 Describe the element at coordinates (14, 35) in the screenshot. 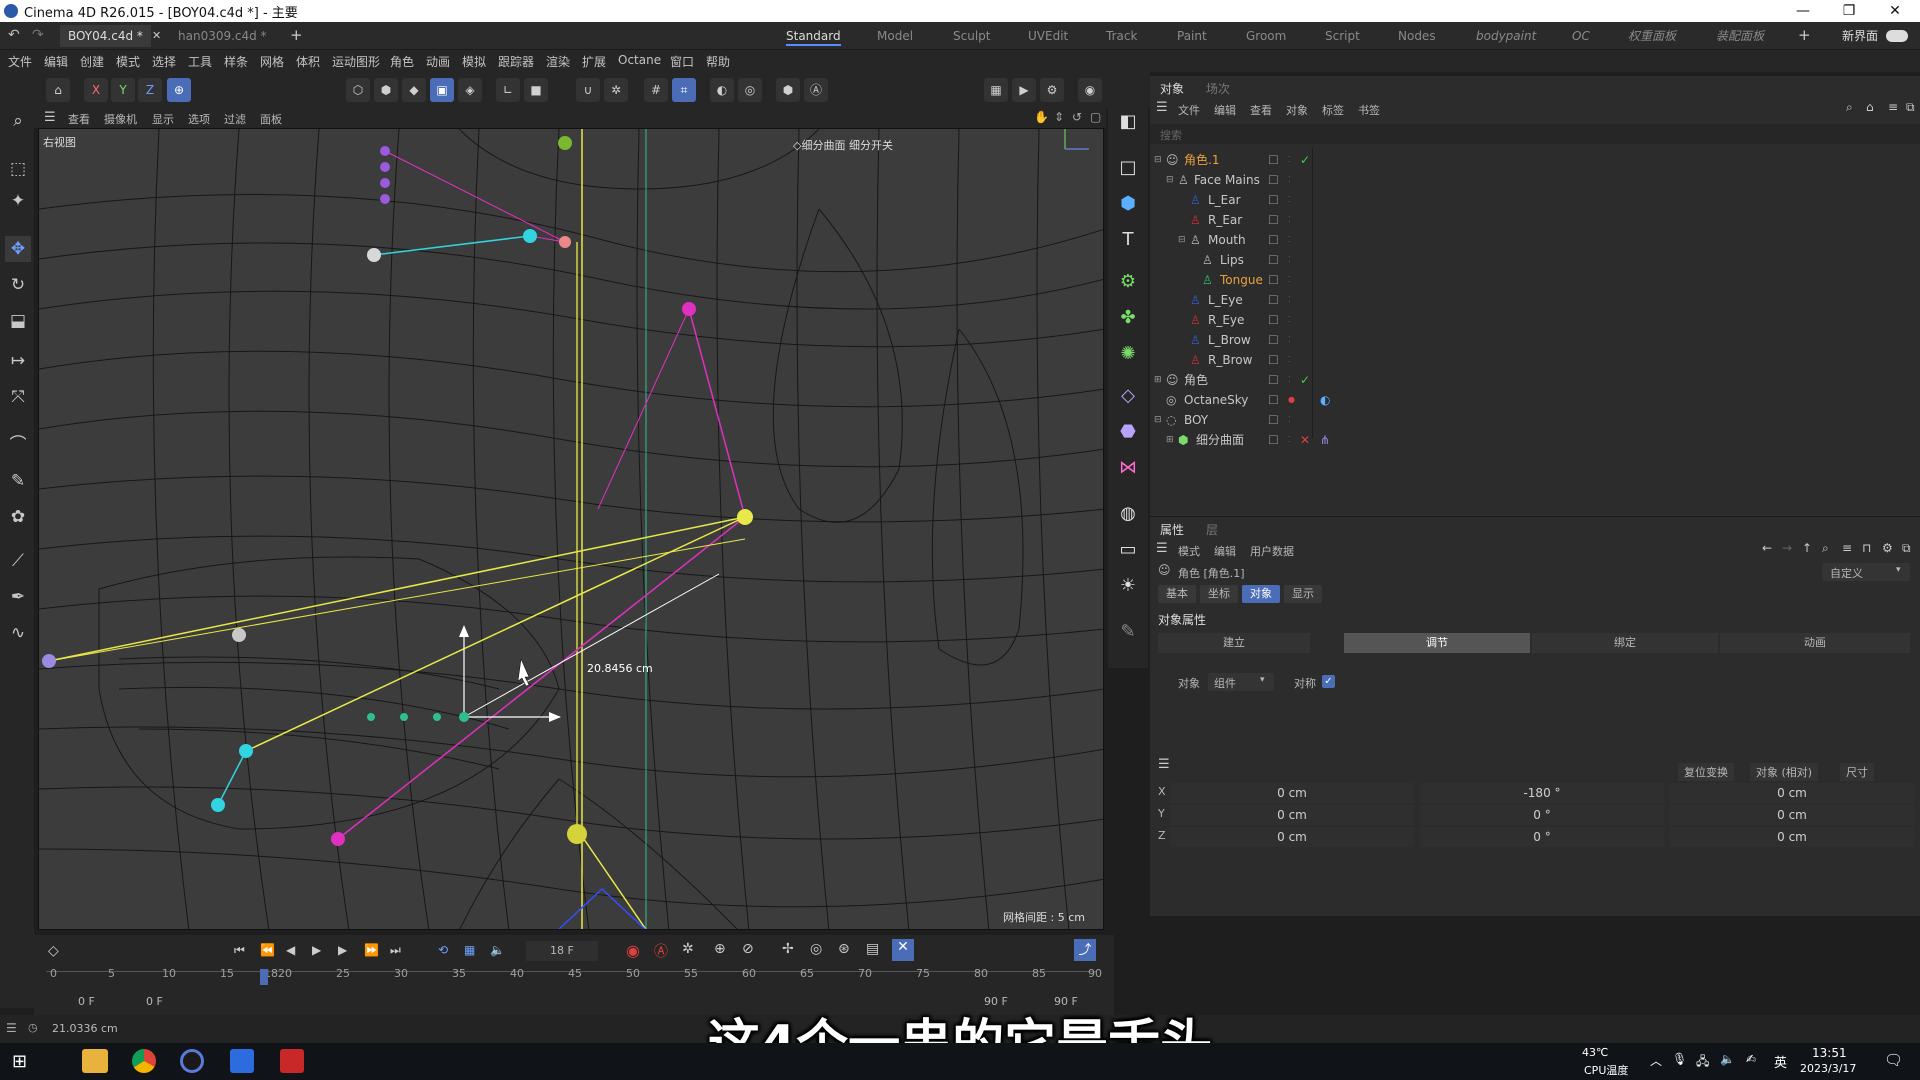

I see `undo-icon: ↶` at that location.